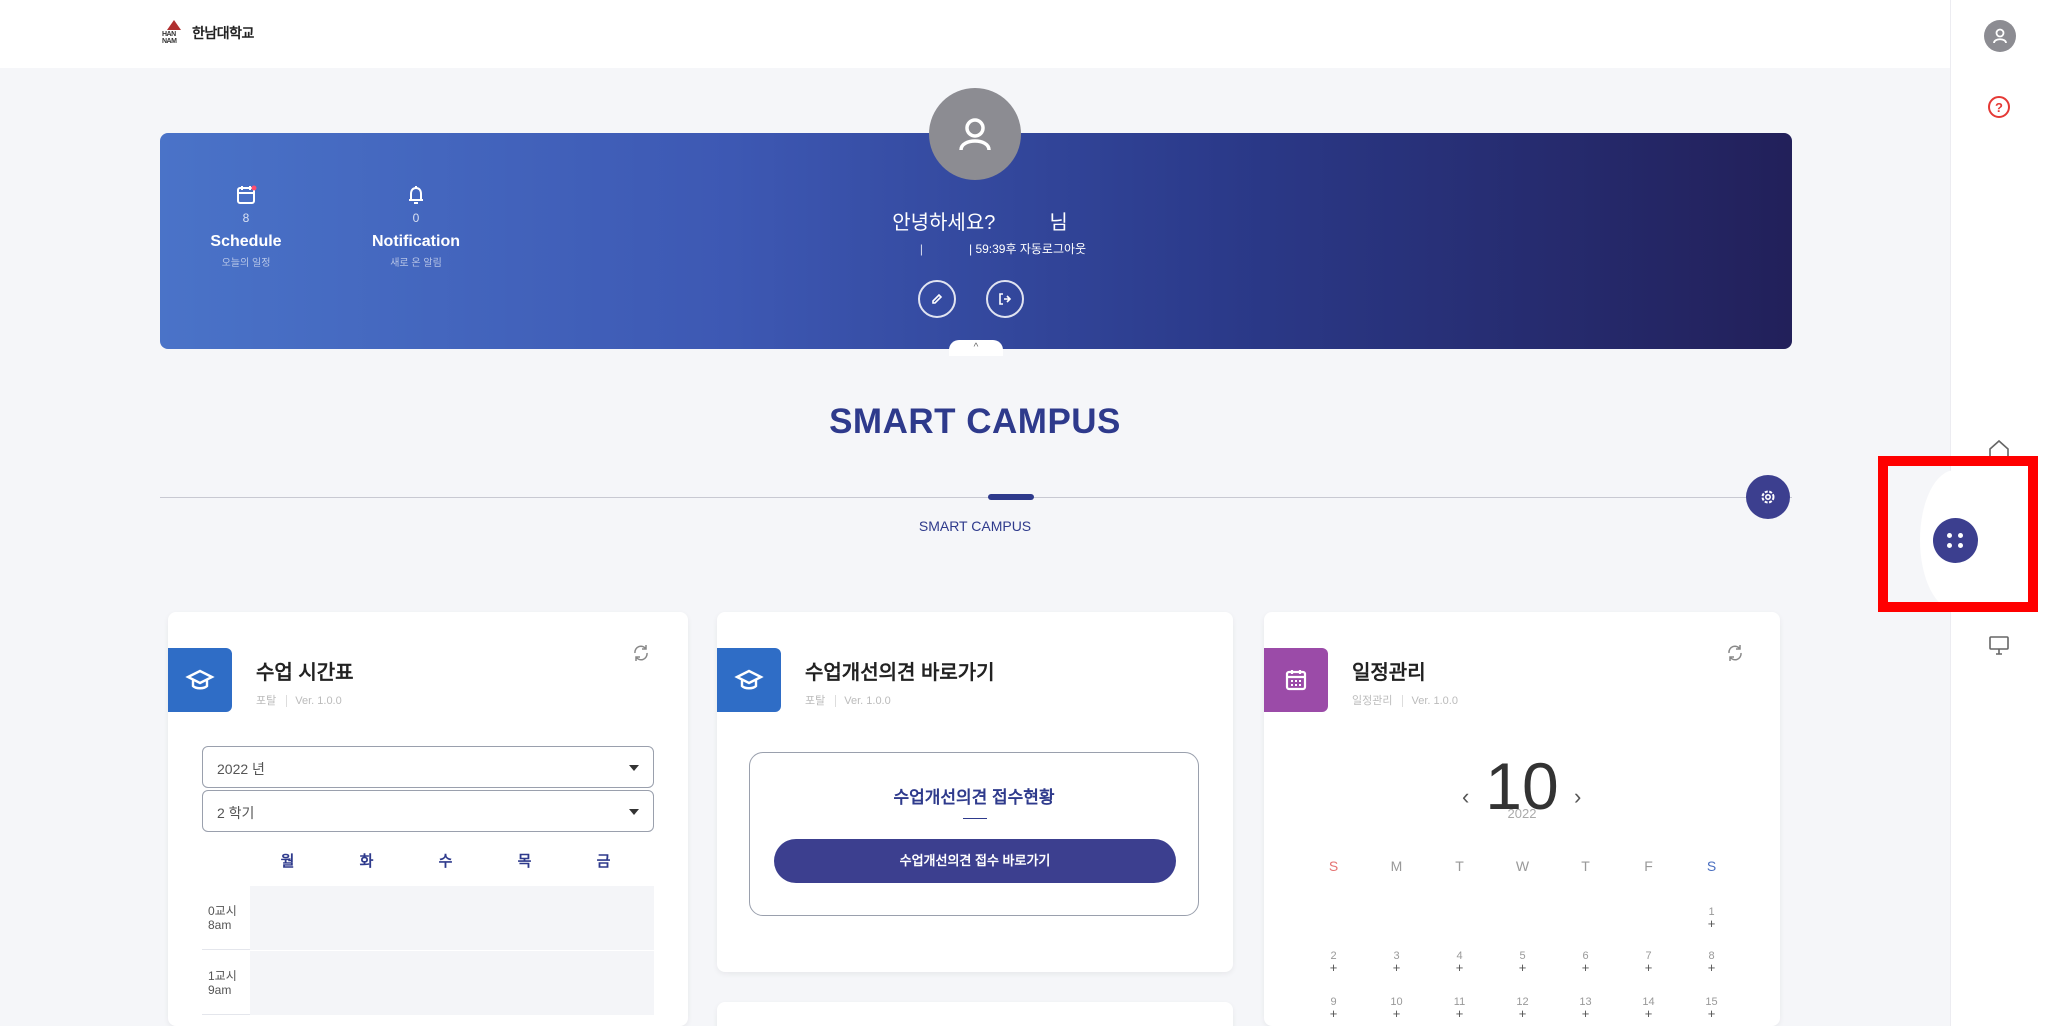 This screenshot has height=1026, width=2048. I want to click on calendar-week: 2 + 3 + 4 + 5 + 6 + 7 + 8 +, so click(1522, 962).